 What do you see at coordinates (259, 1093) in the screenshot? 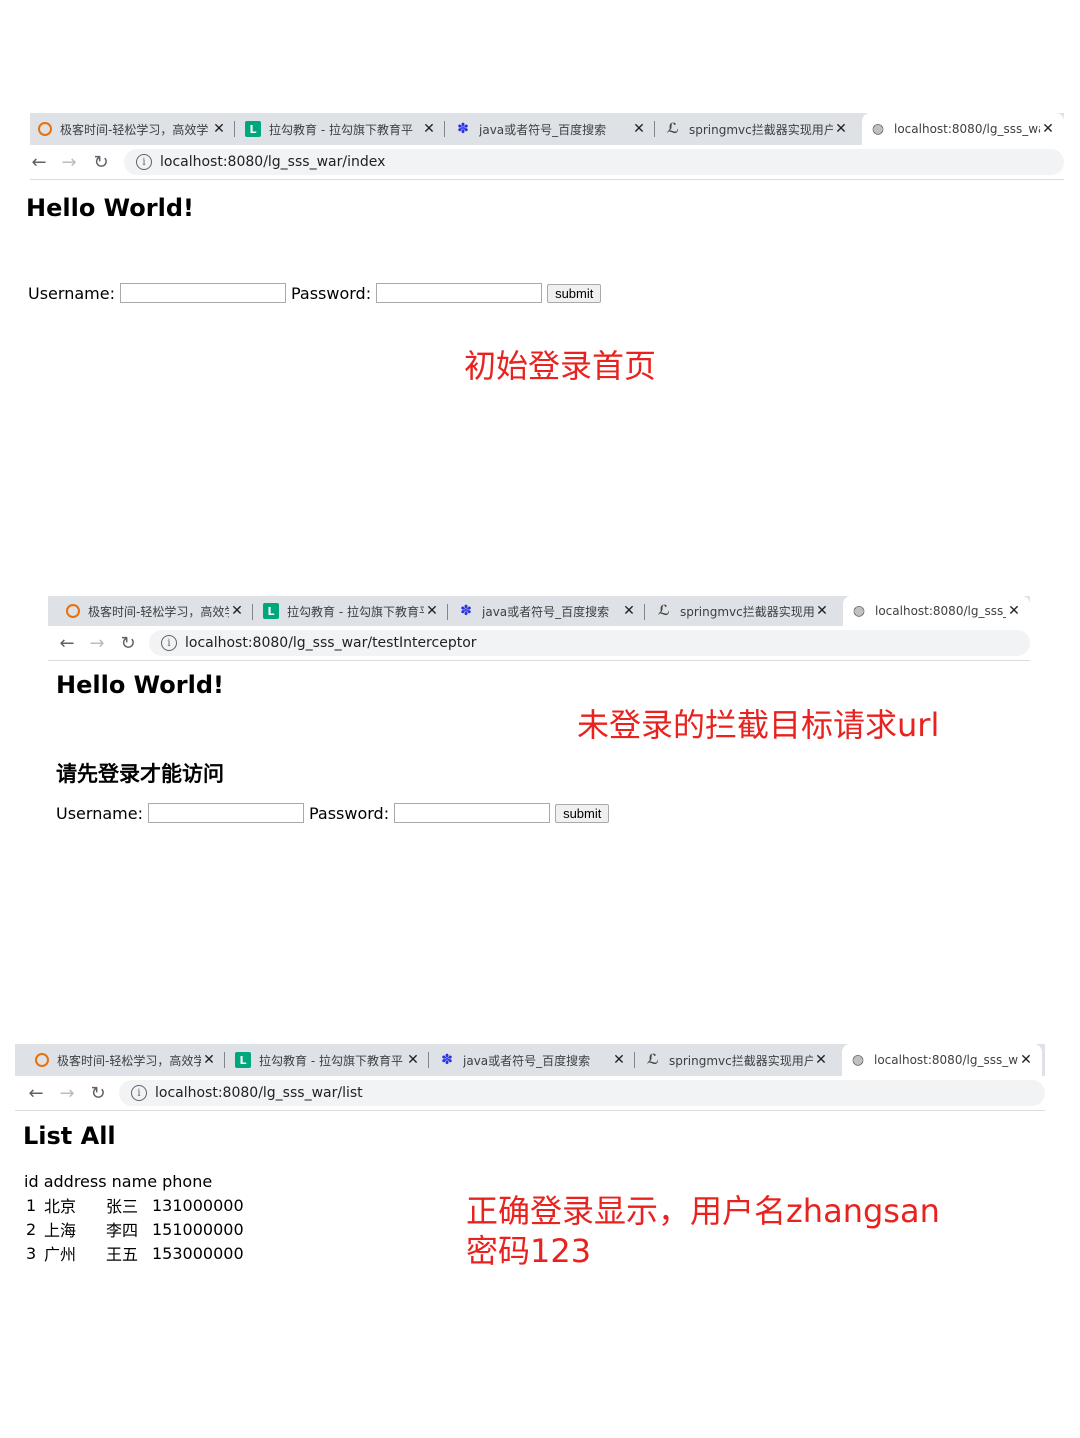
I see `url-text: localhost:8080/lg_sss_war/list` at bounding box center [259, 1093].